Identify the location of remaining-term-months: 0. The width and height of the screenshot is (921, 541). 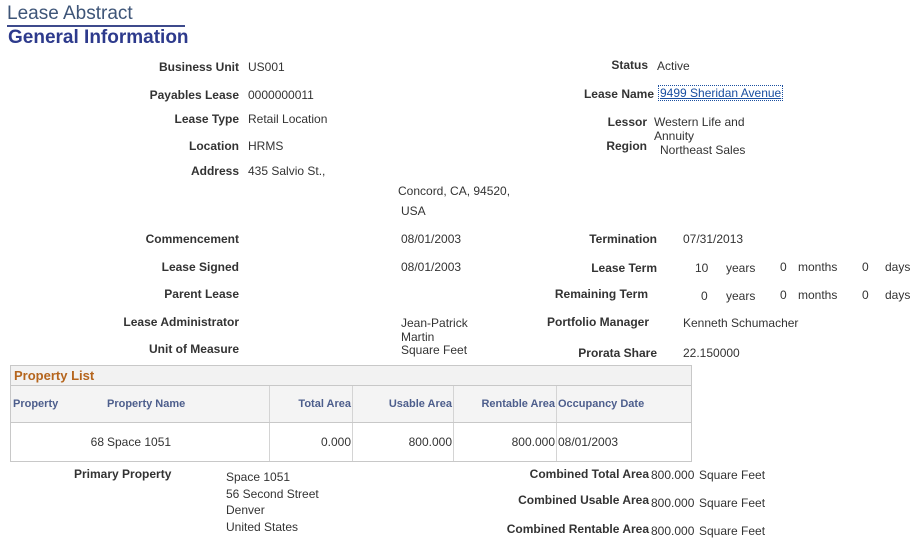
(783, 295).